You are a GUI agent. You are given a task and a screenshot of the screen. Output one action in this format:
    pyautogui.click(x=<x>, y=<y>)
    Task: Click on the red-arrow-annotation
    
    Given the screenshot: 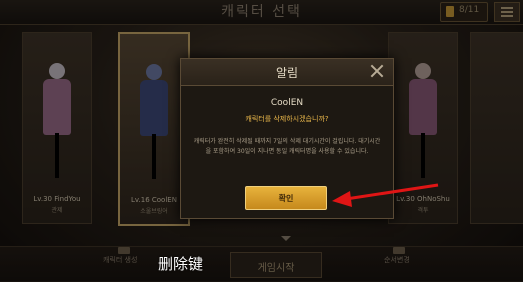 What is the action you would take?
    pyautogui.click(x=385, y=195)
    